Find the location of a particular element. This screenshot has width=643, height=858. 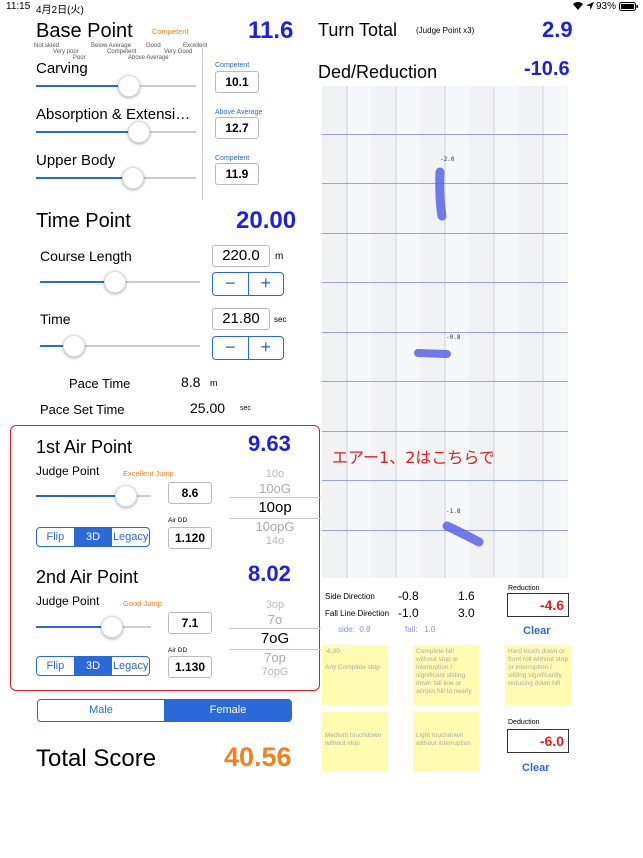

air1-trick-picker: 10o 10oG 10op 10opG 14o is located at coordinates (275, 508).